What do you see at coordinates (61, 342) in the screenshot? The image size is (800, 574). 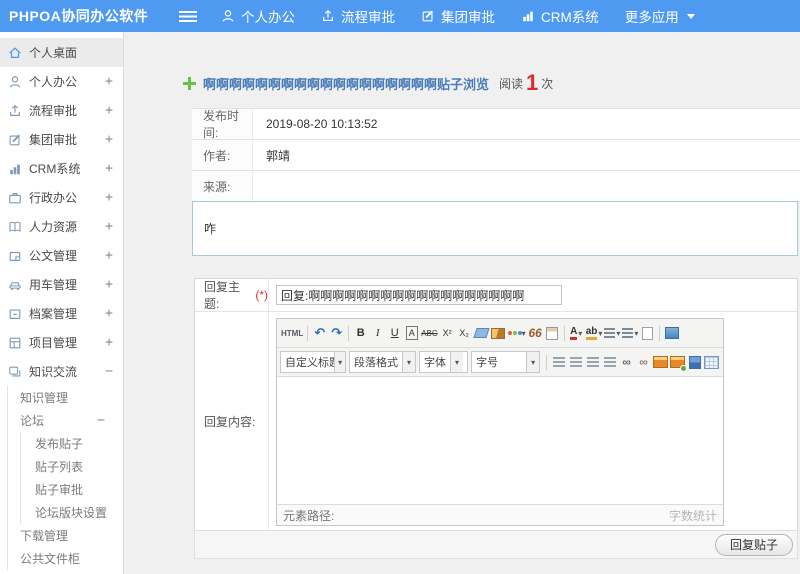 I see `sidebar-item-project-mgmt: 项目管理 +` at bounding box center [61, 342].